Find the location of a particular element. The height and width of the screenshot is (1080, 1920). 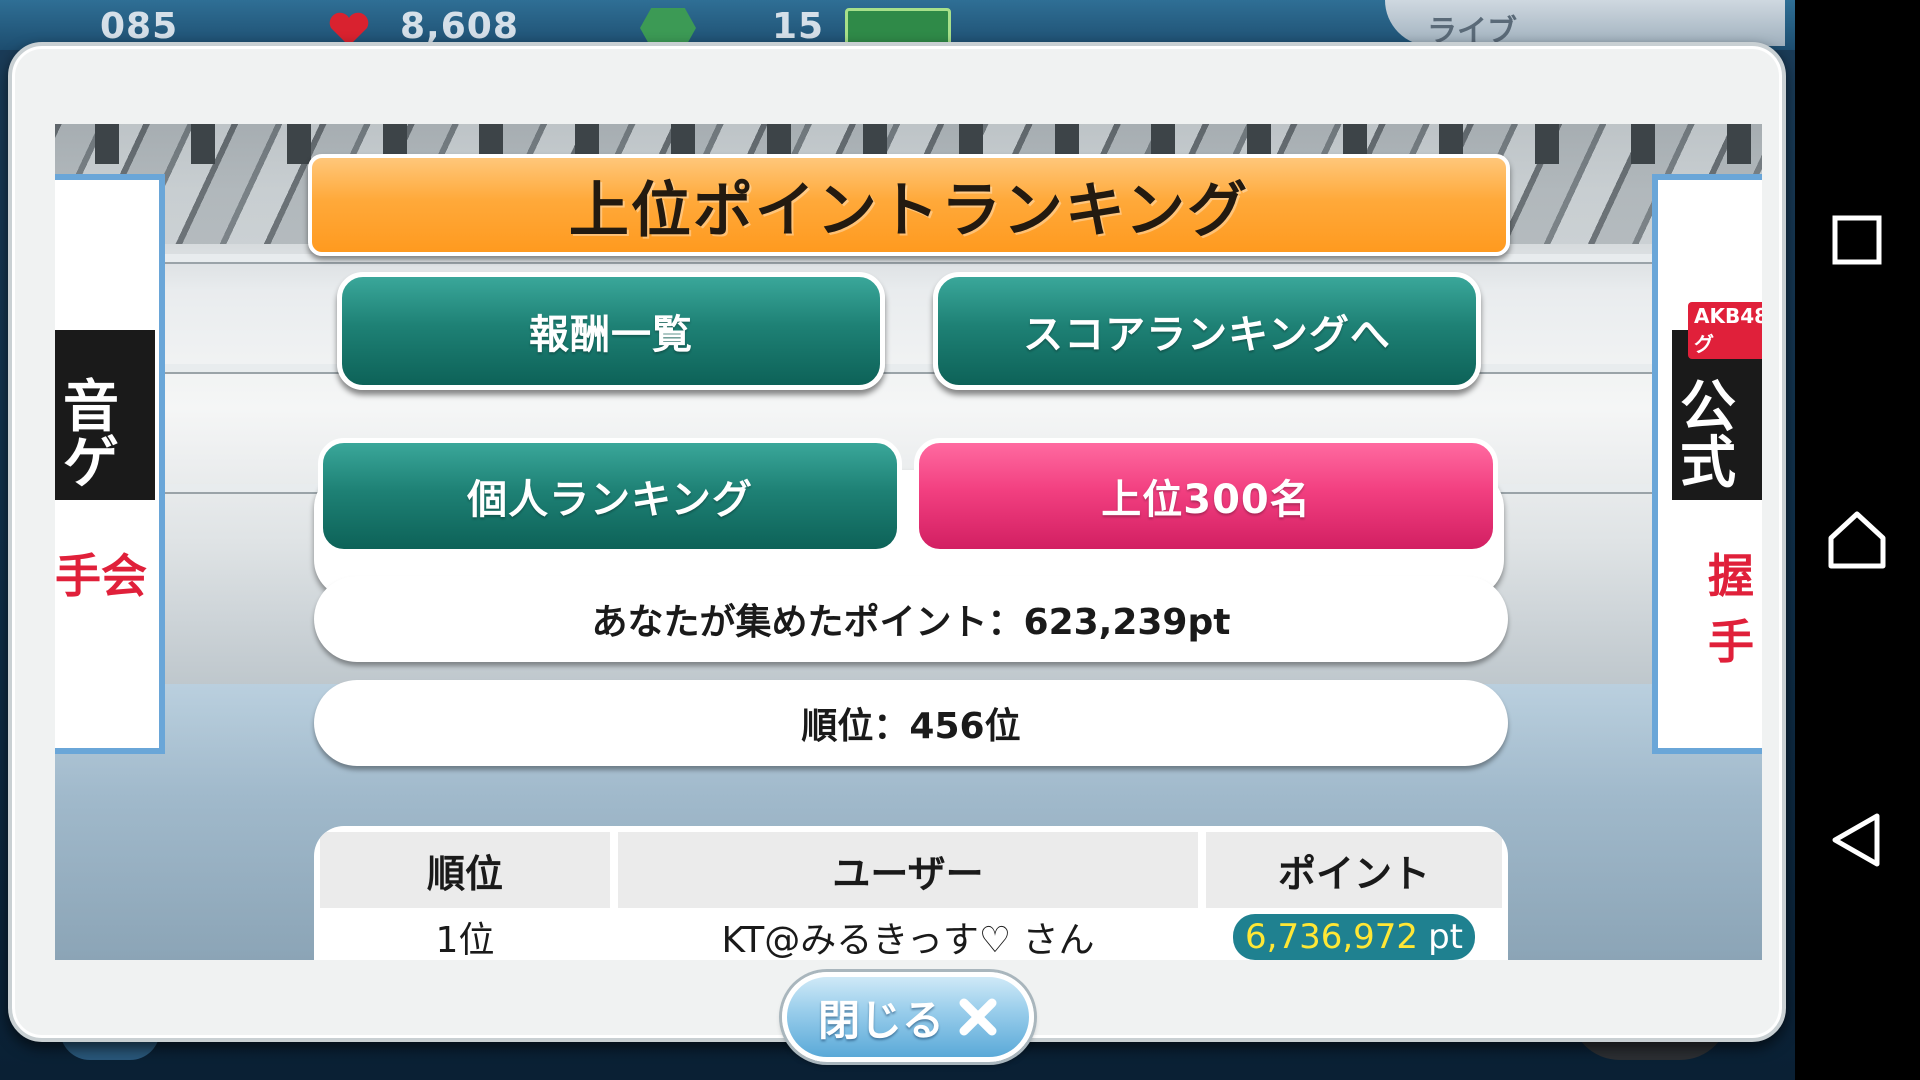

home-icon is located at coordinates (1857, 540).